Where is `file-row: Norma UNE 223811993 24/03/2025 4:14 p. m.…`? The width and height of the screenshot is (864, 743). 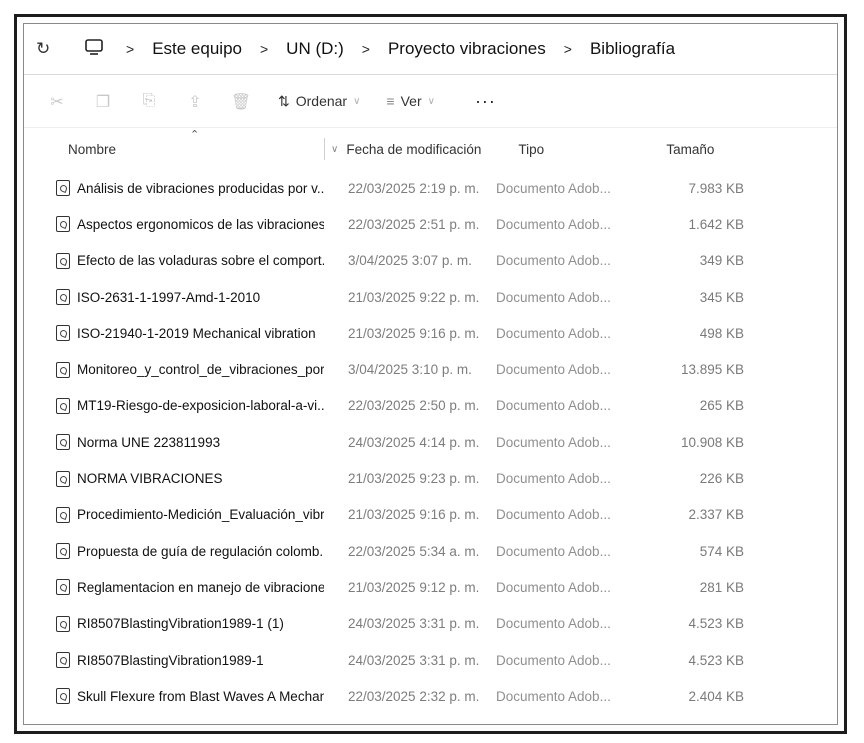 file-row: Norma UNE 223811993 24/03/2025 4:14 p. m.… is located at coordinates (430, 442).